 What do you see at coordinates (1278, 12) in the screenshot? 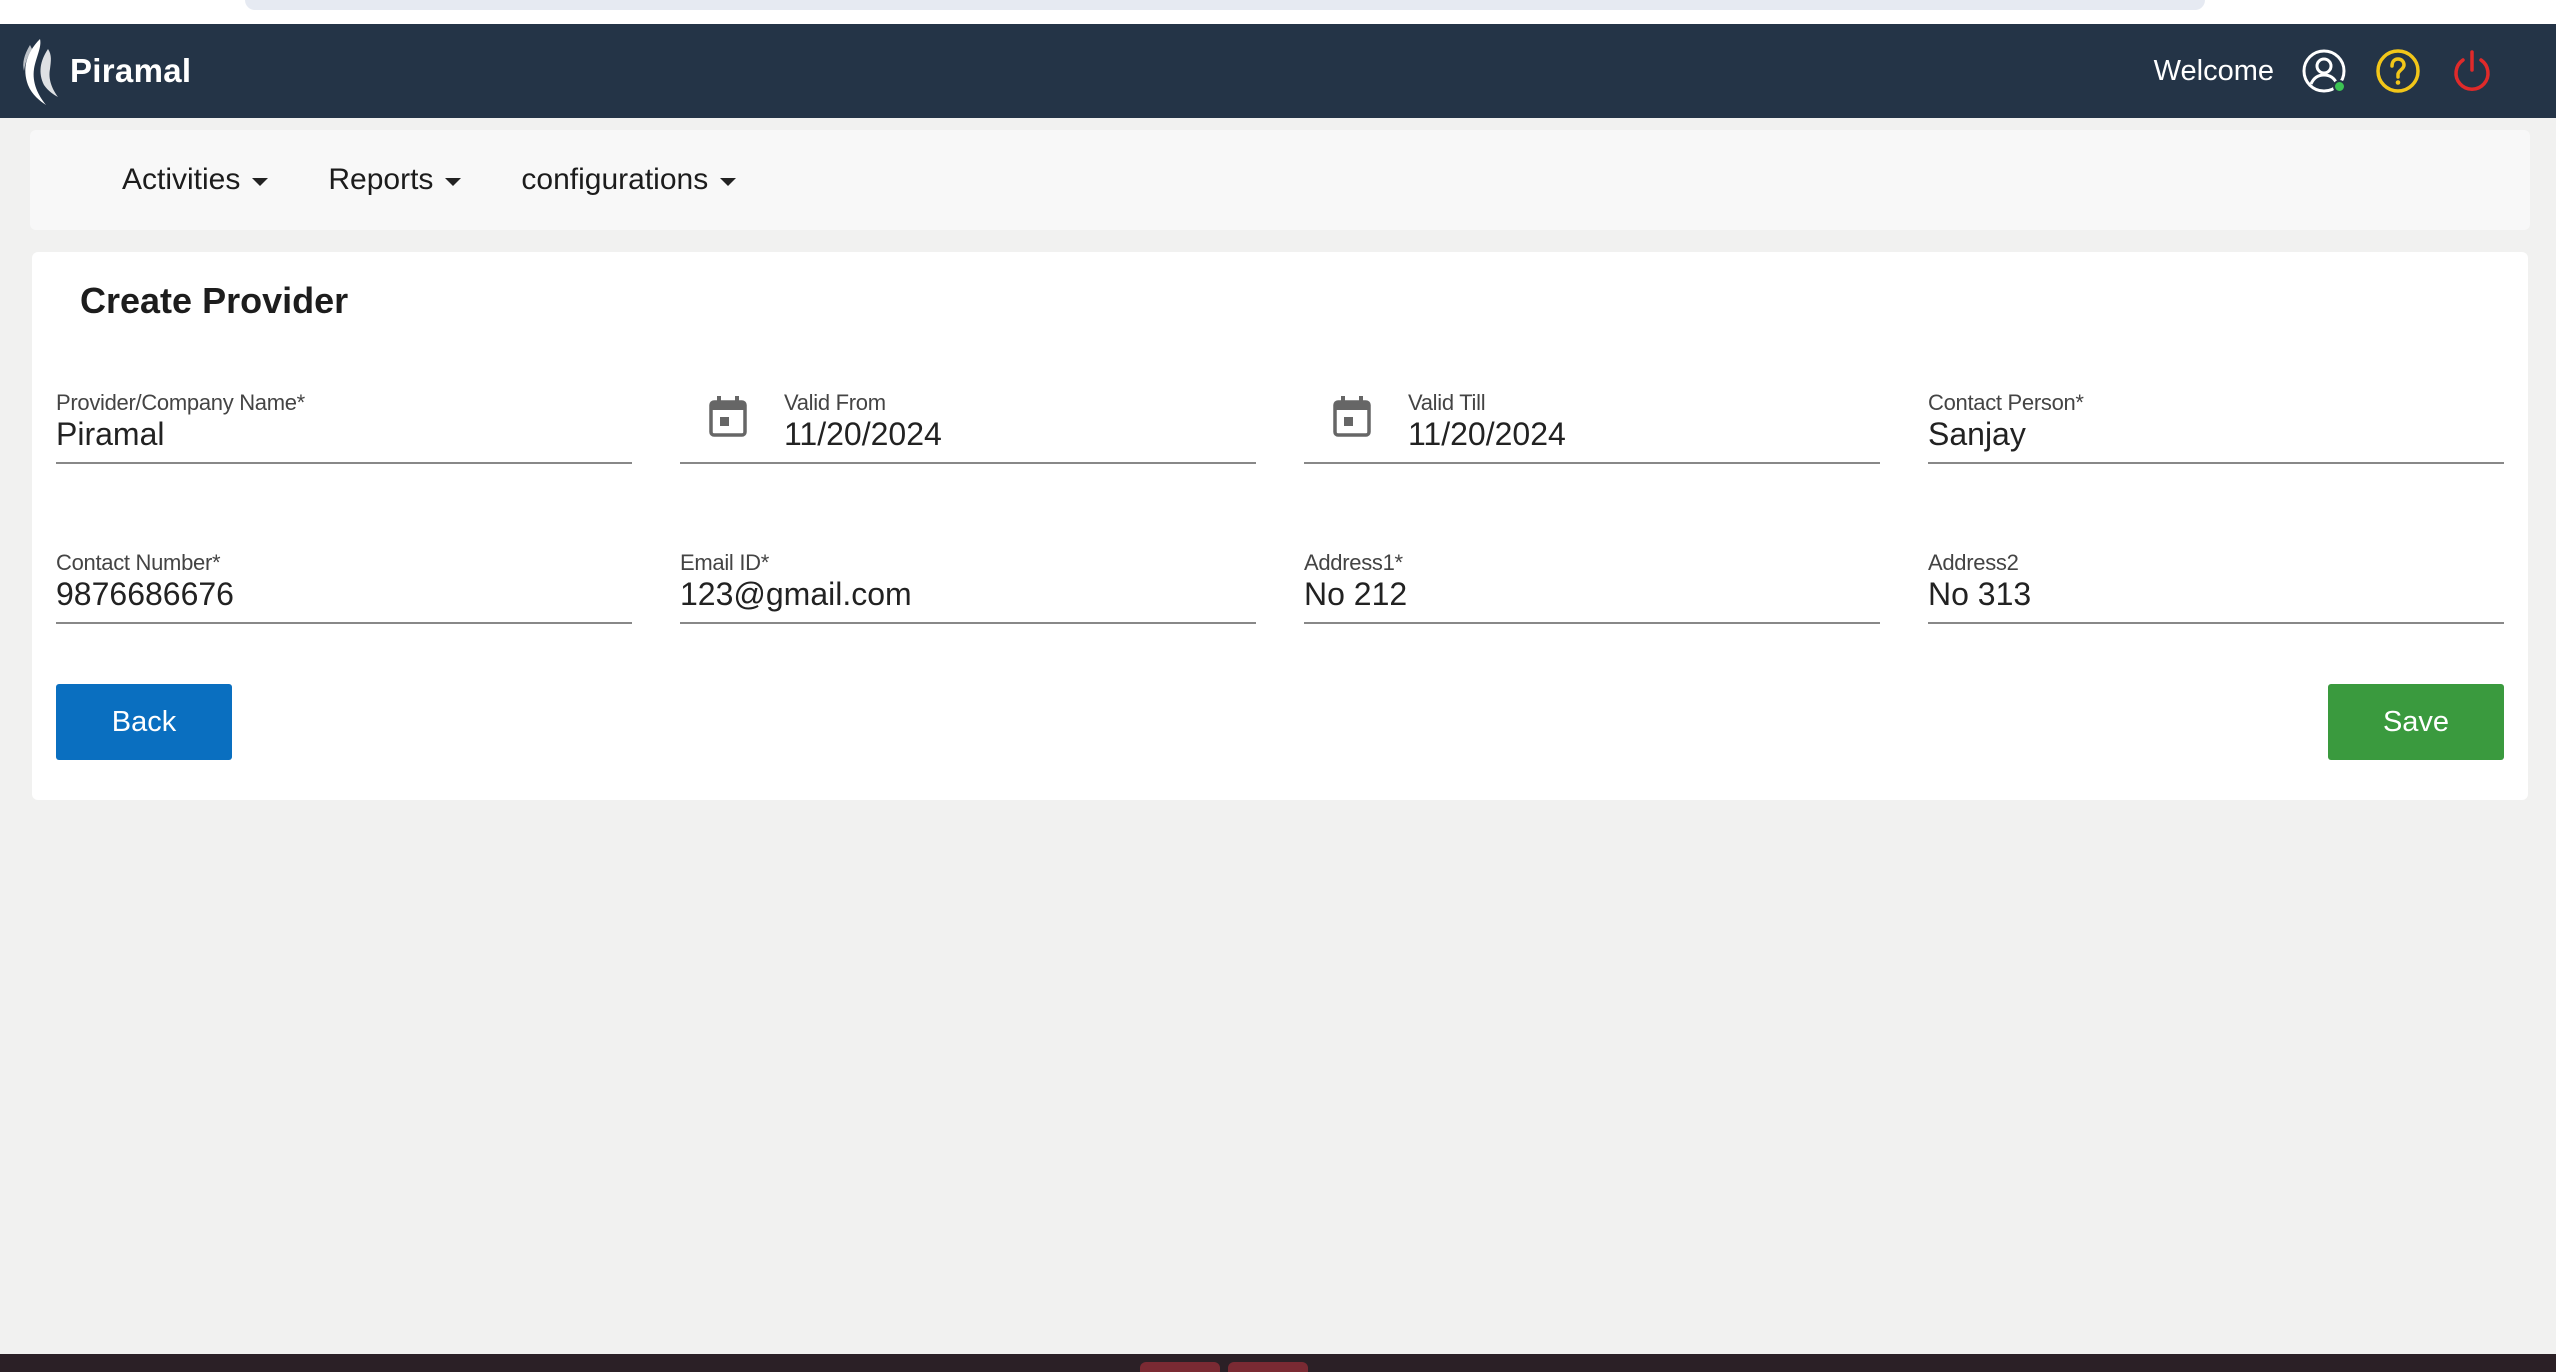
I see `browser-top-strip` at bounding box center [1278, 12].